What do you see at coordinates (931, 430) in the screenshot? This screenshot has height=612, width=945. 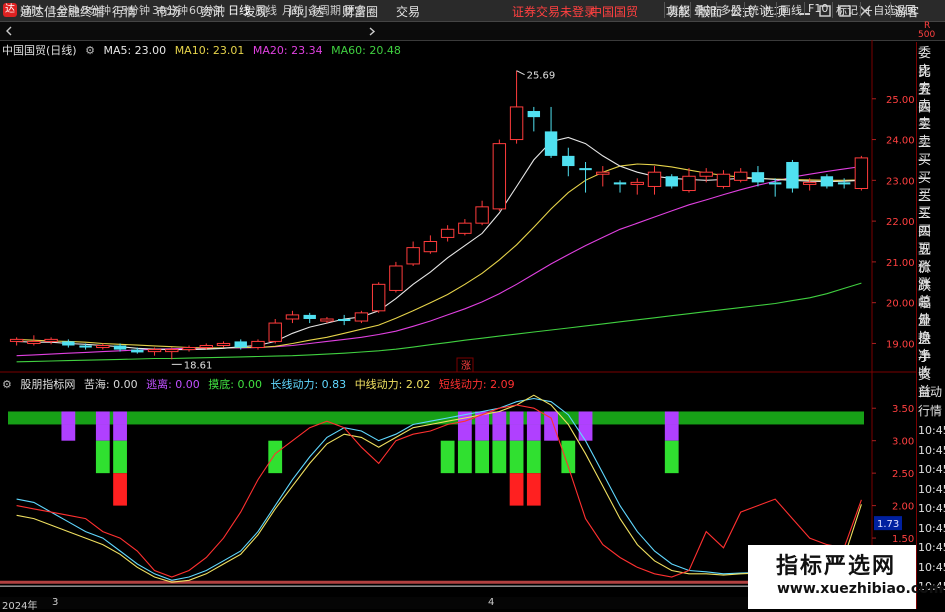 I see `tick-time-0: 10:45` at bounding box center [931, 430].